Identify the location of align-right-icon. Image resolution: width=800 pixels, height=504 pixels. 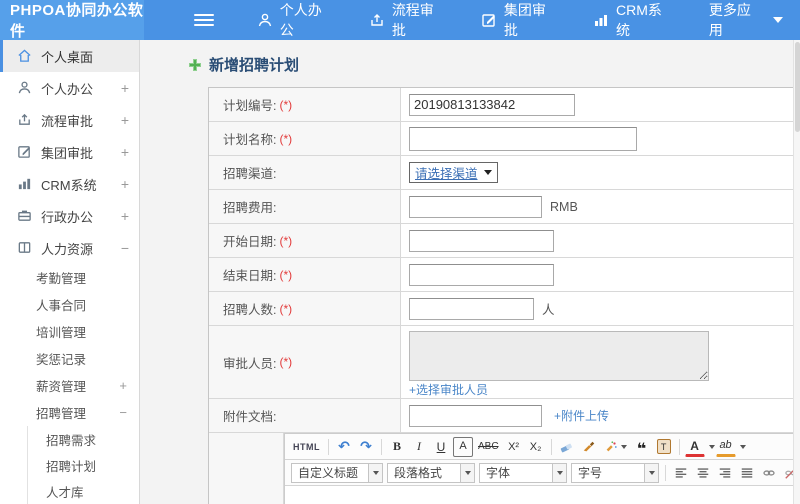
(725, 473).